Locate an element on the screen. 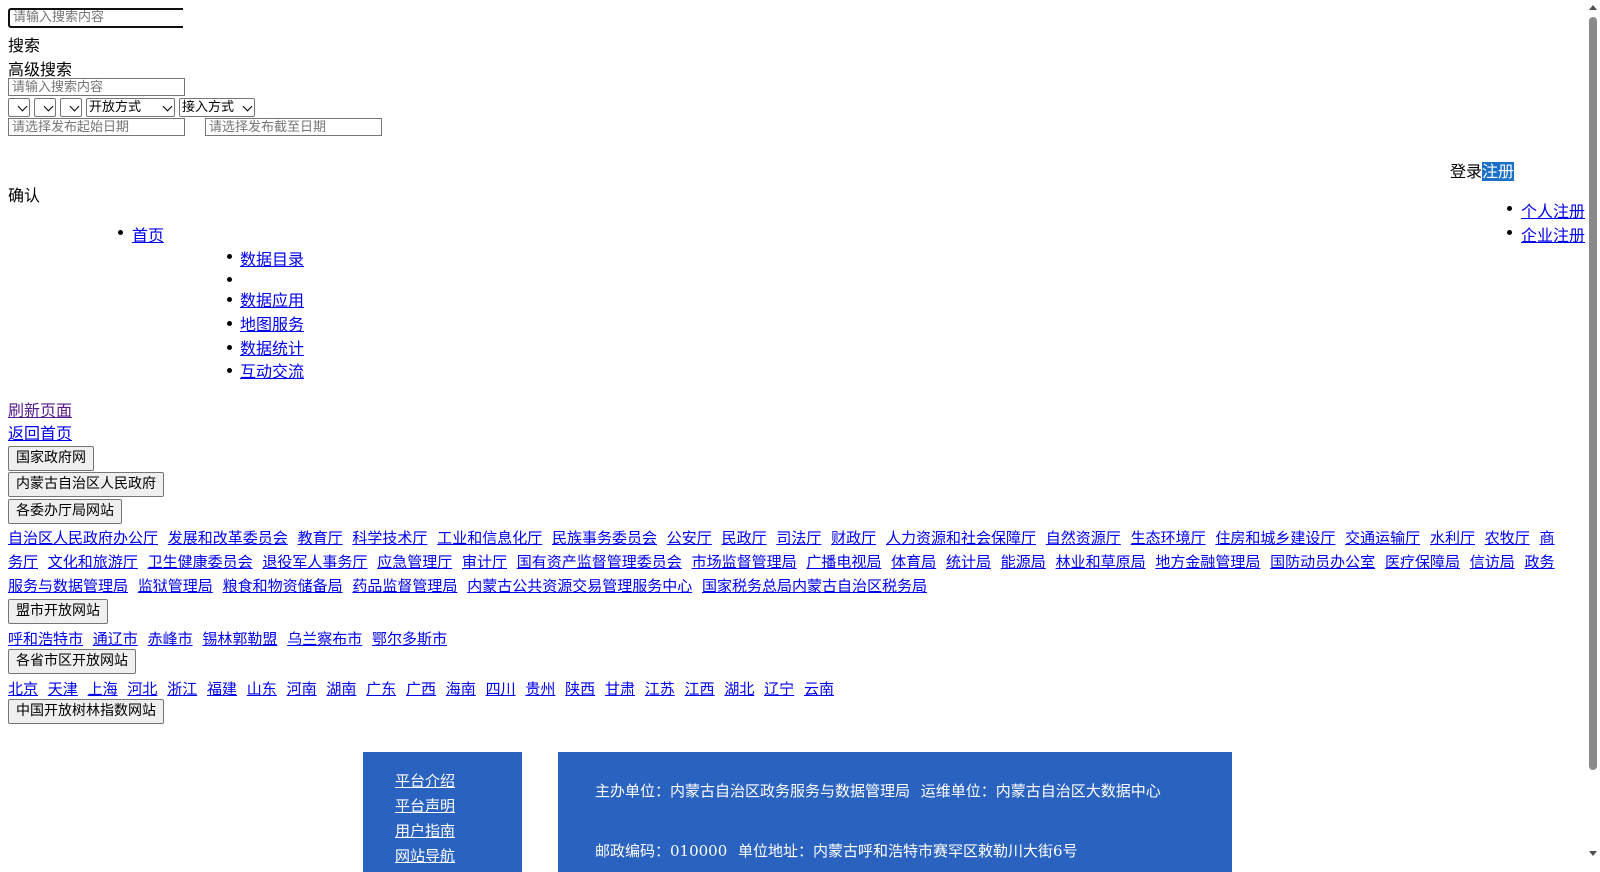 This screenshot has width=1600, height=872. province-link: 浙江 is located at coordinates (182, 689).